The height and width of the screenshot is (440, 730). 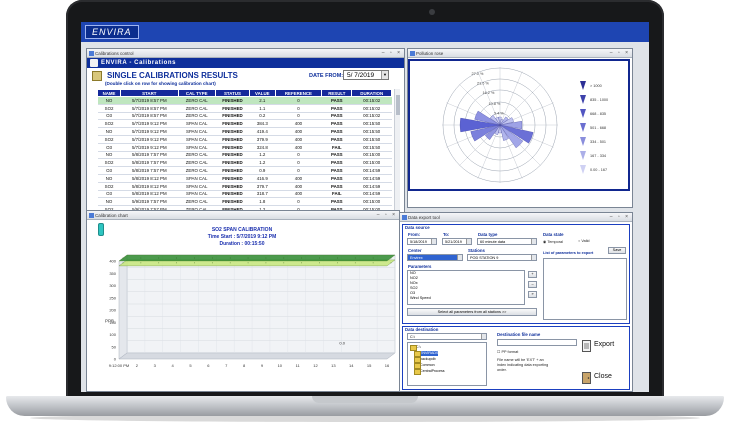 What do you see at coordinates (262, 147) in the screenshot?
I see `table-cell: 324.8` at bounding box center [262, 147].